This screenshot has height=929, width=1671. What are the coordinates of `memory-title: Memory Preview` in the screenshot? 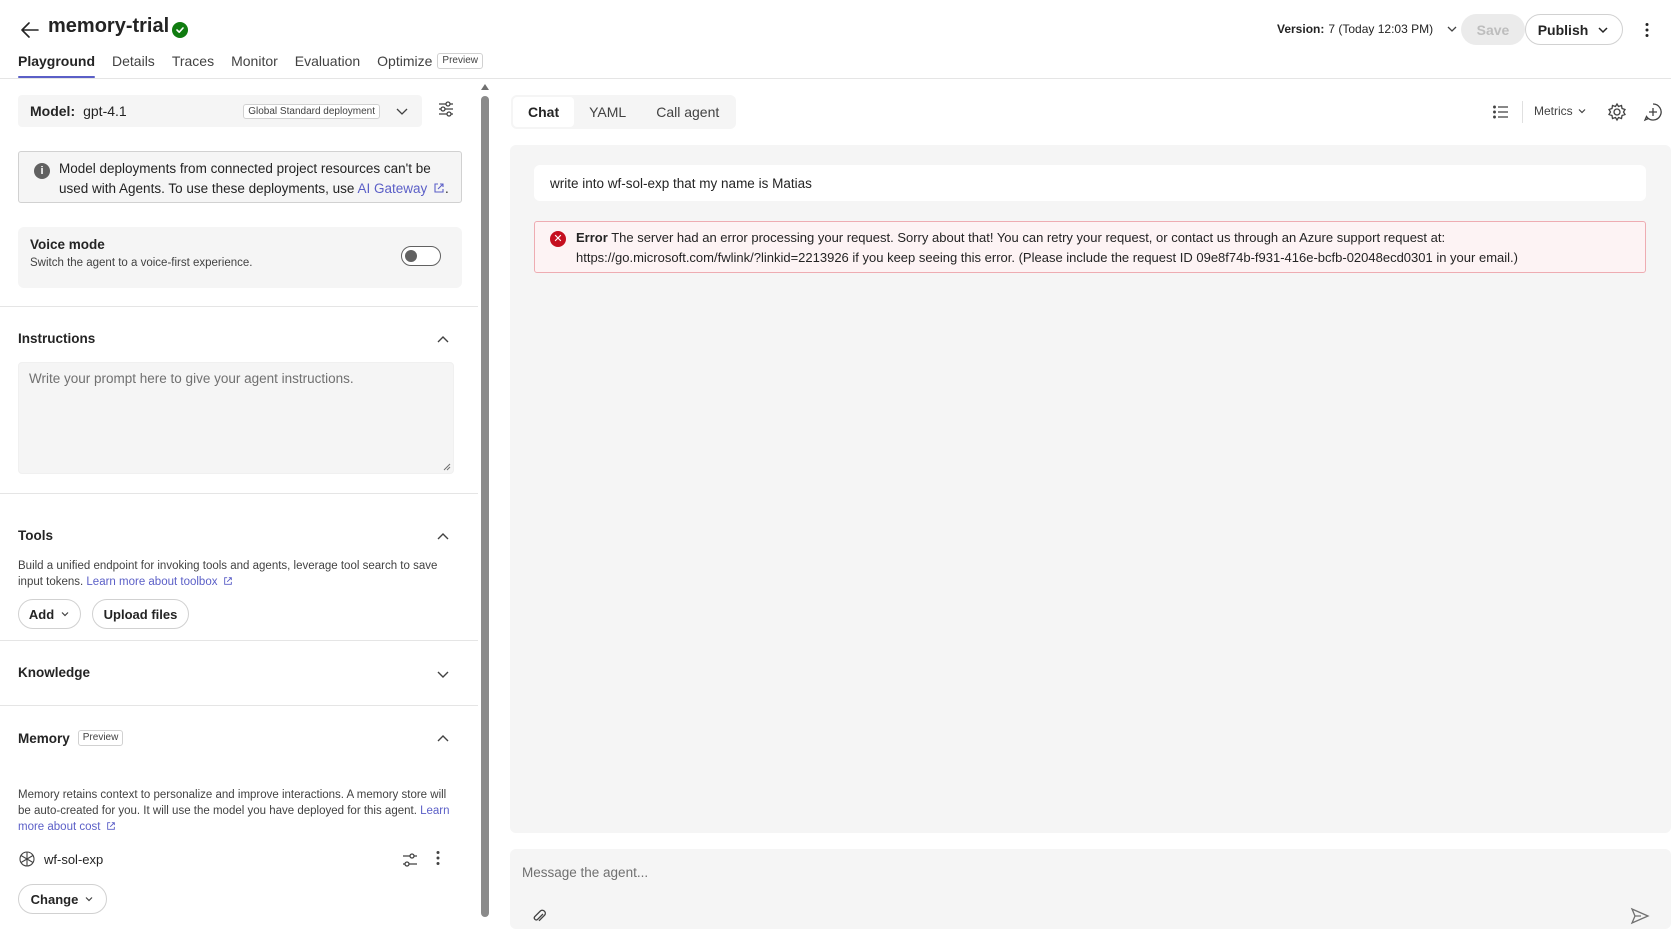 It's located at (71, 738).